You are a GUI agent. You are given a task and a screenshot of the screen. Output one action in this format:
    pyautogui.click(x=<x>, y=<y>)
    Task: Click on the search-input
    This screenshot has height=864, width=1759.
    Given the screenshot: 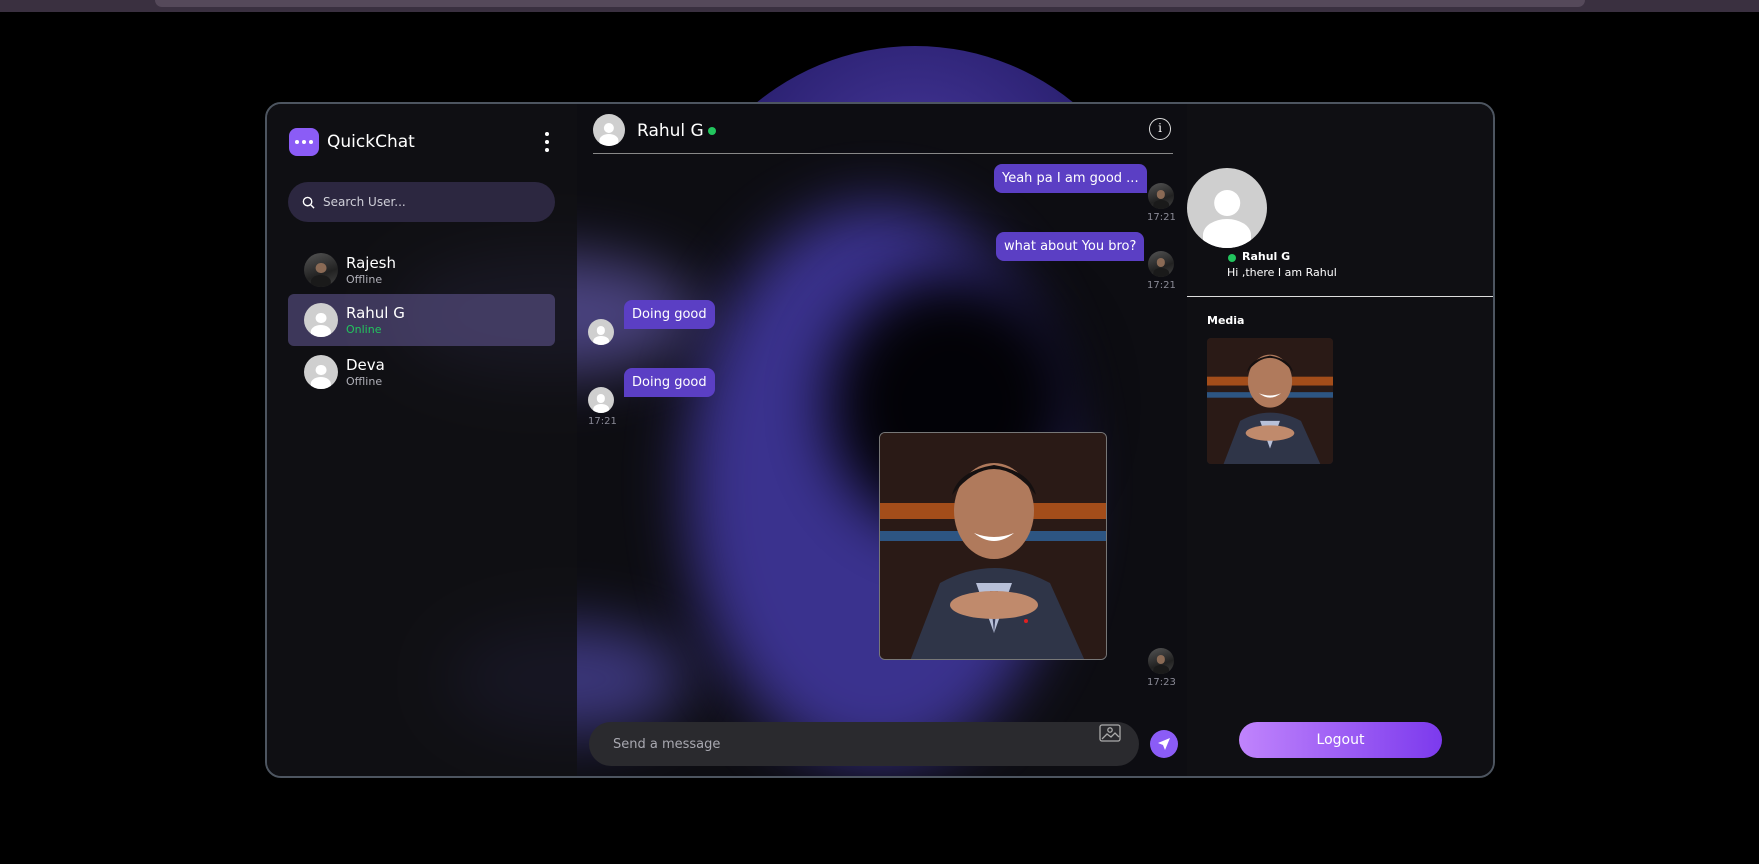 What is the action you would take?
    pyautogui.click(x=433, y=202)
    